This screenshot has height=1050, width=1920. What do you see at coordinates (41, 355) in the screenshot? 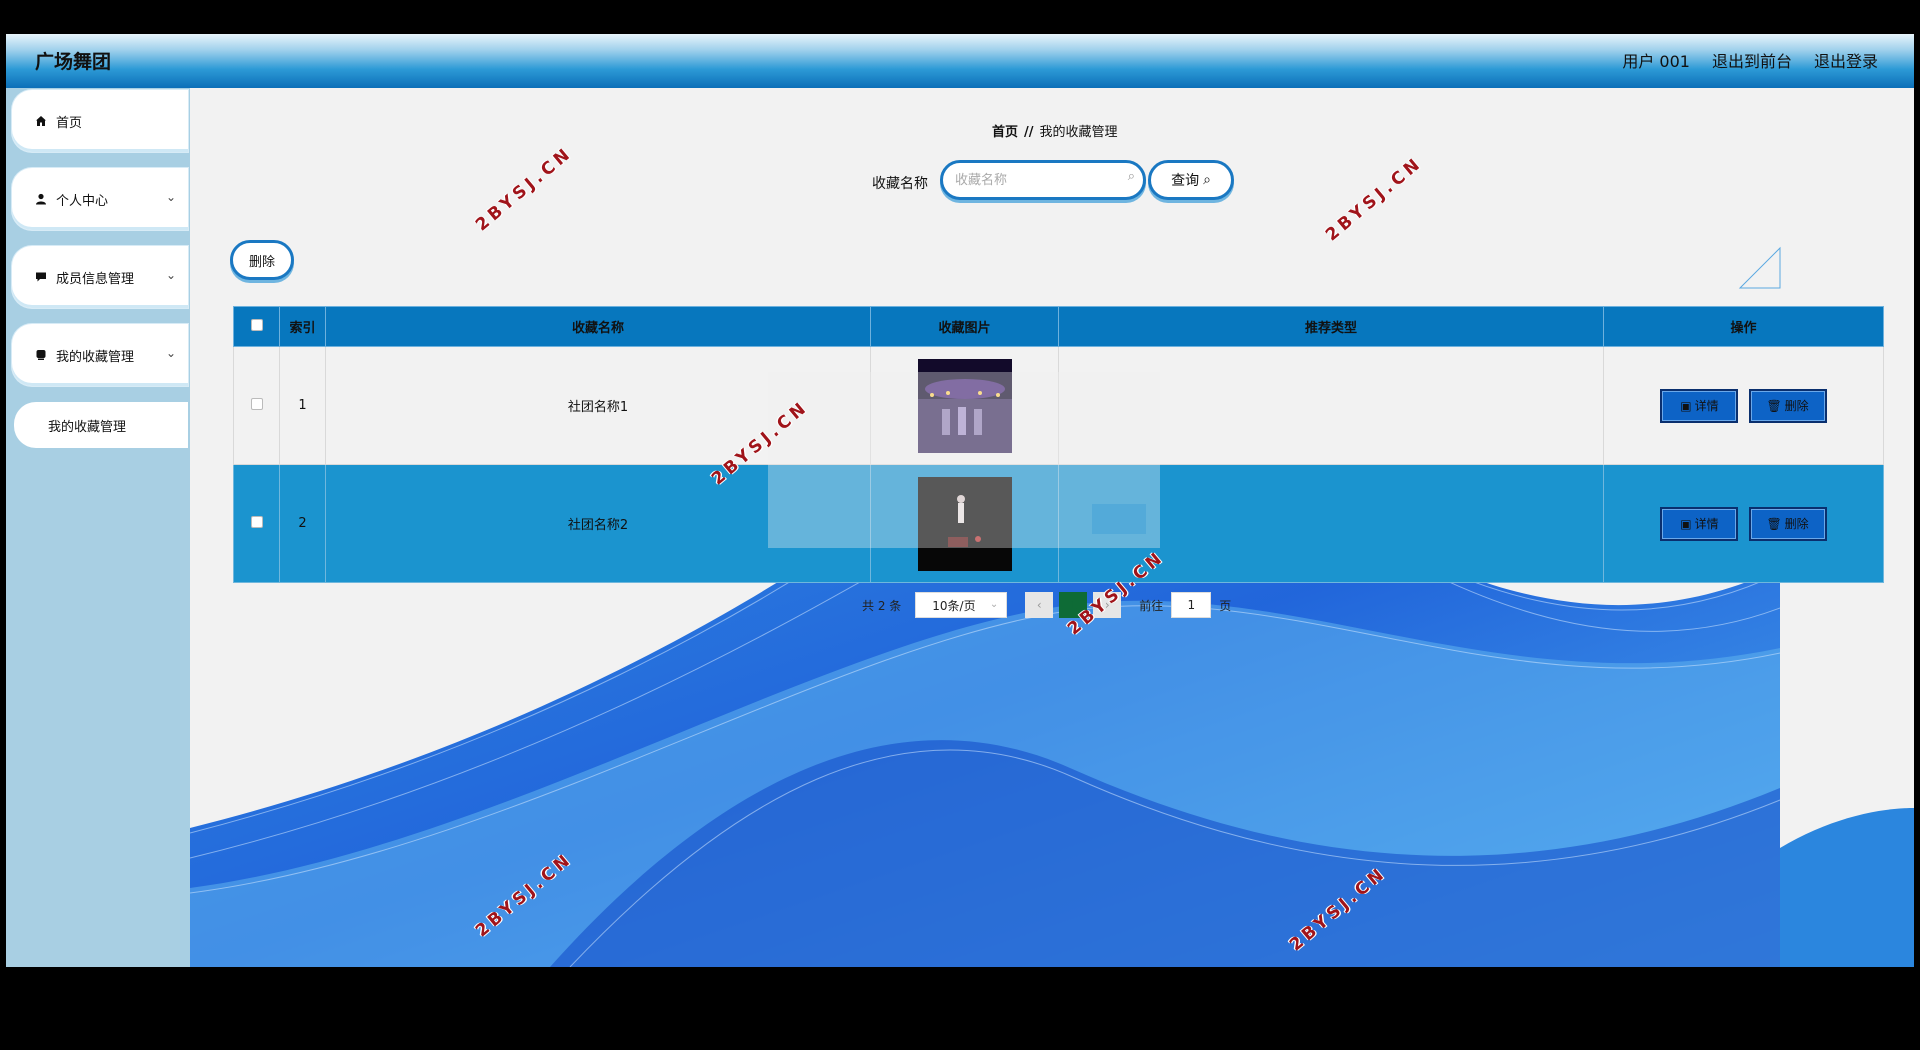
I see `collection-icon` at bounding box center [41, 355].